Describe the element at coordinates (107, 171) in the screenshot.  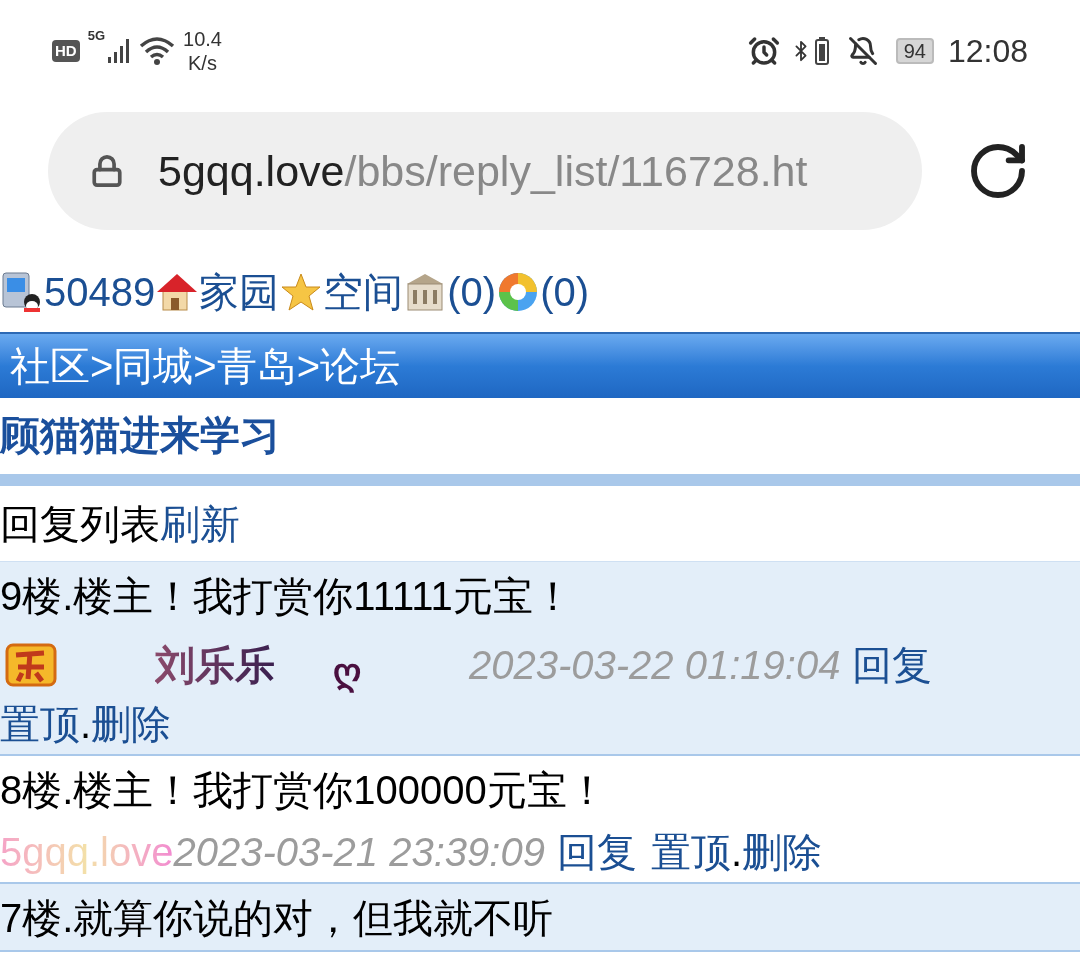
I see `lock-icon` at that location.